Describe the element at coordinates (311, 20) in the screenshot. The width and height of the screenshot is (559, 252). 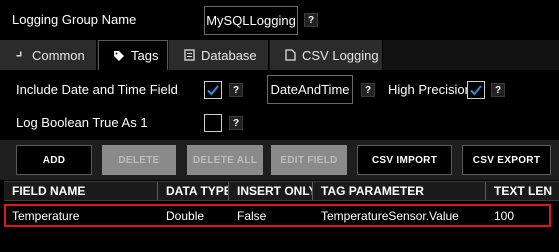
I see `group-name-help-button: ?` at that location.